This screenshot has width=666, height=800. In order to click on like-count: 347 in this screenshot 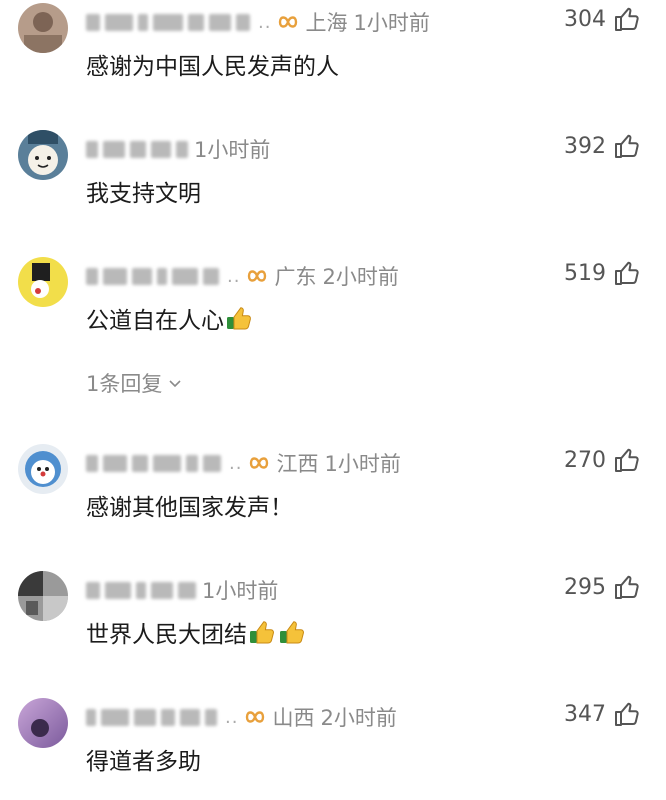, I will do `click(585, 714)`.